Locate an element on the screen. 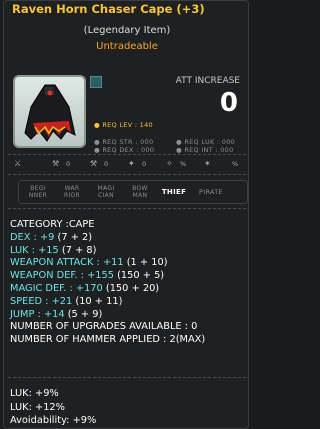  stat-magic-def: MAGIC DEF. : +170 (150 + 20) is located at coordinates (85, 288).